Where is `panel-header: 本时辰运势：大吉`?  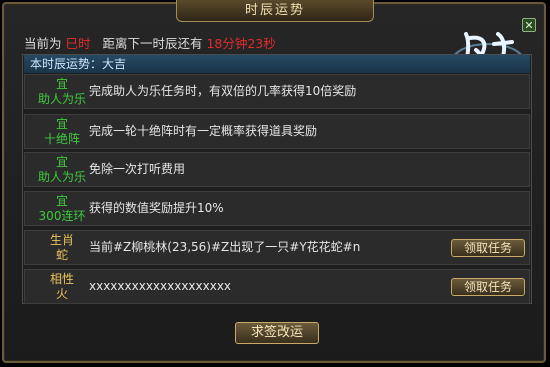 panel-header: 本时辰运势：大吉 is located at coordinates (277, 64).